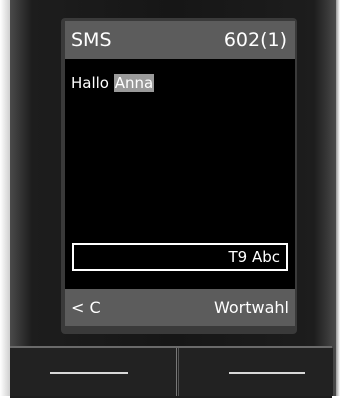 Image resolution: width=340 pixels, height=398 pixels. Describe the element at coordinates (180, 257) in the screenshot. I see `input-mode-indicator: T9 Abc` at that location.